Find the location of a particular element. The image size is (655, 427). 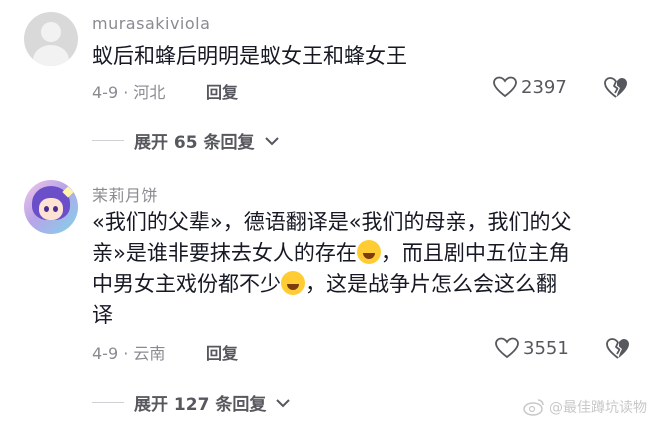

default-avatar-icon is located at coordinates (51, 39).